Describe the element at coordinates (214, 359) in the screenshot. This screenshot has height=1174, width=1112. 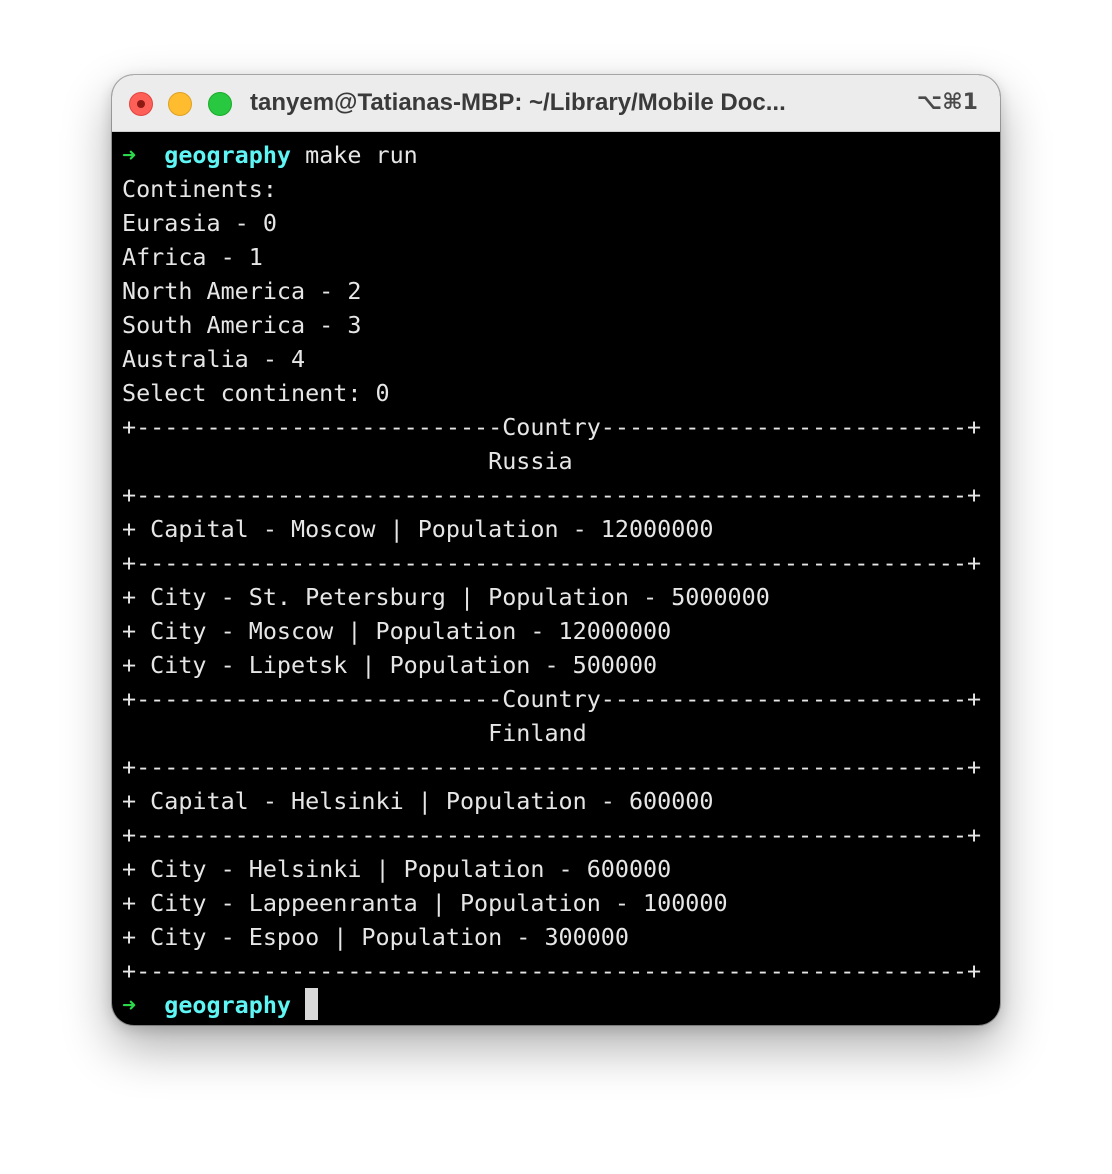
I see `output-line: Australia - 4` at that location.